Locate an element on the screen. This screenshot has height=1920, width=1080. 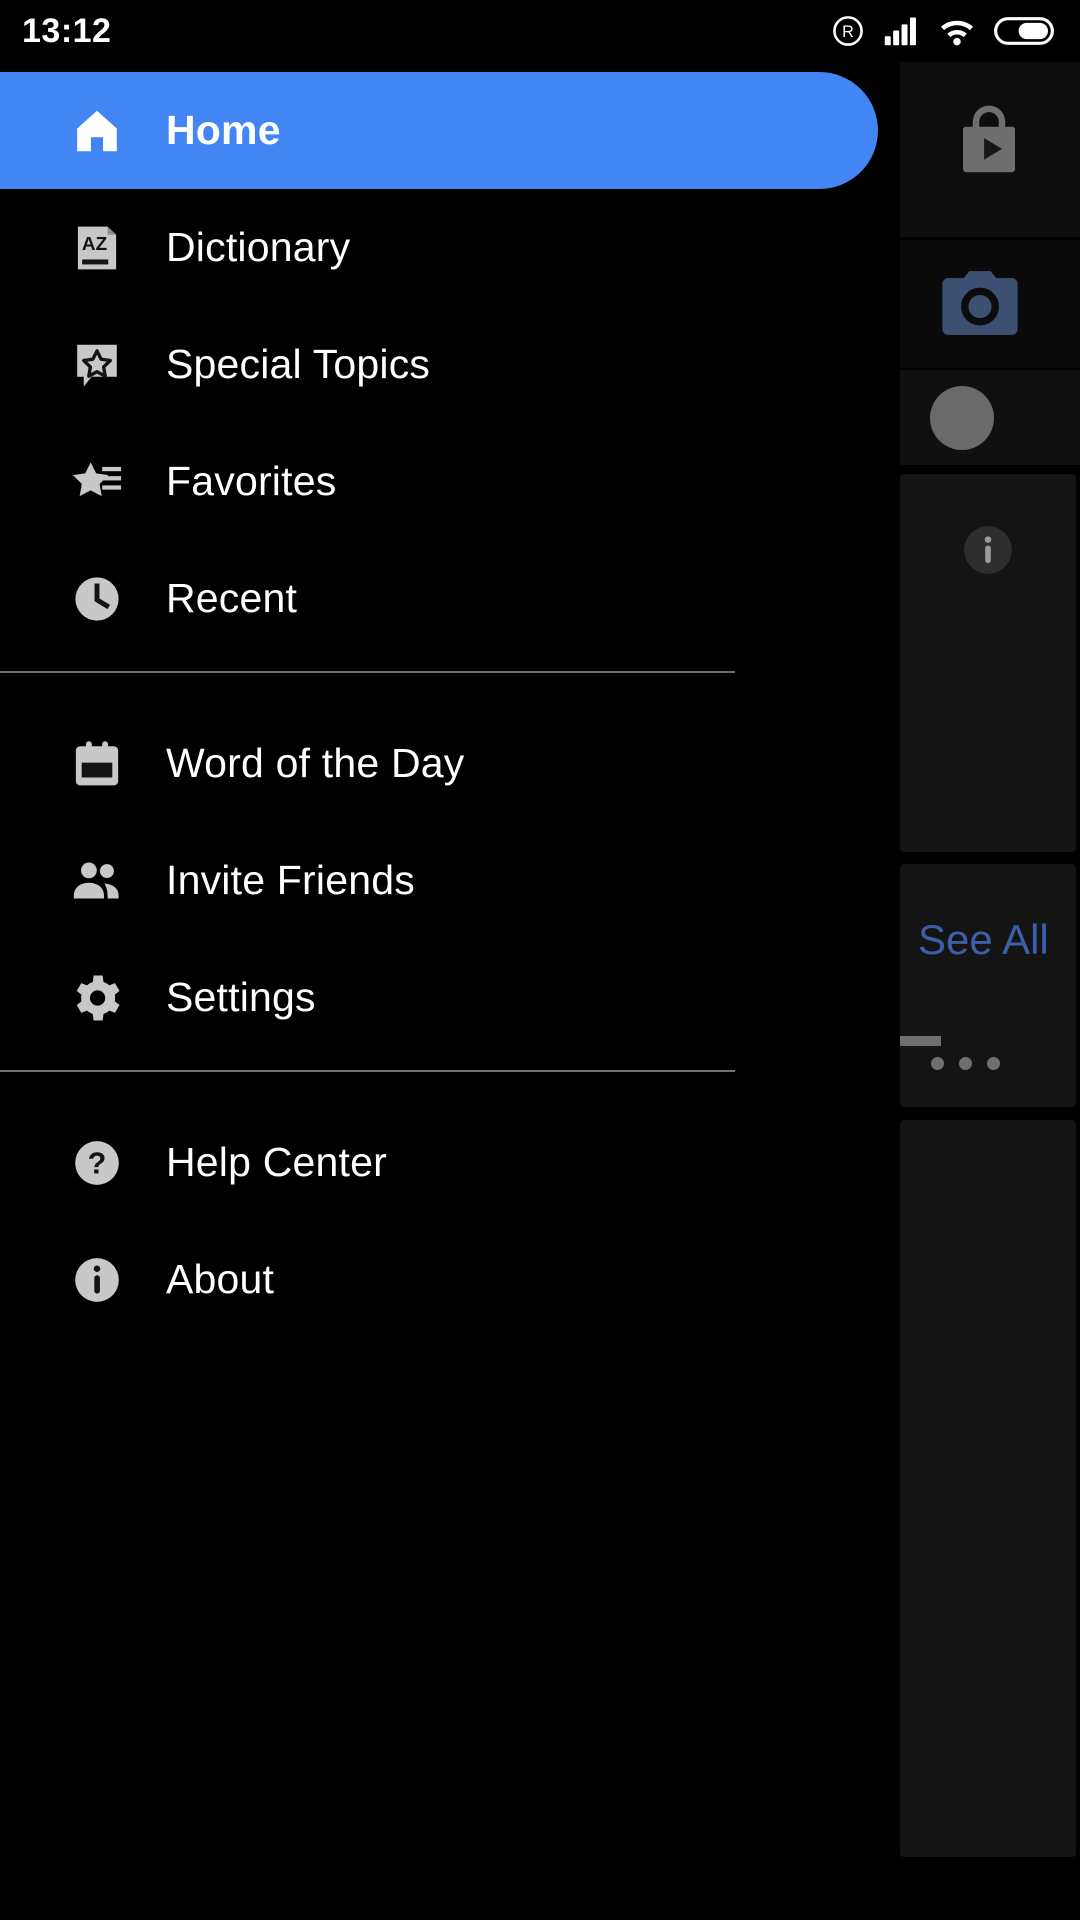
status-clock: 13:12 is located at coordinates (67, 30).